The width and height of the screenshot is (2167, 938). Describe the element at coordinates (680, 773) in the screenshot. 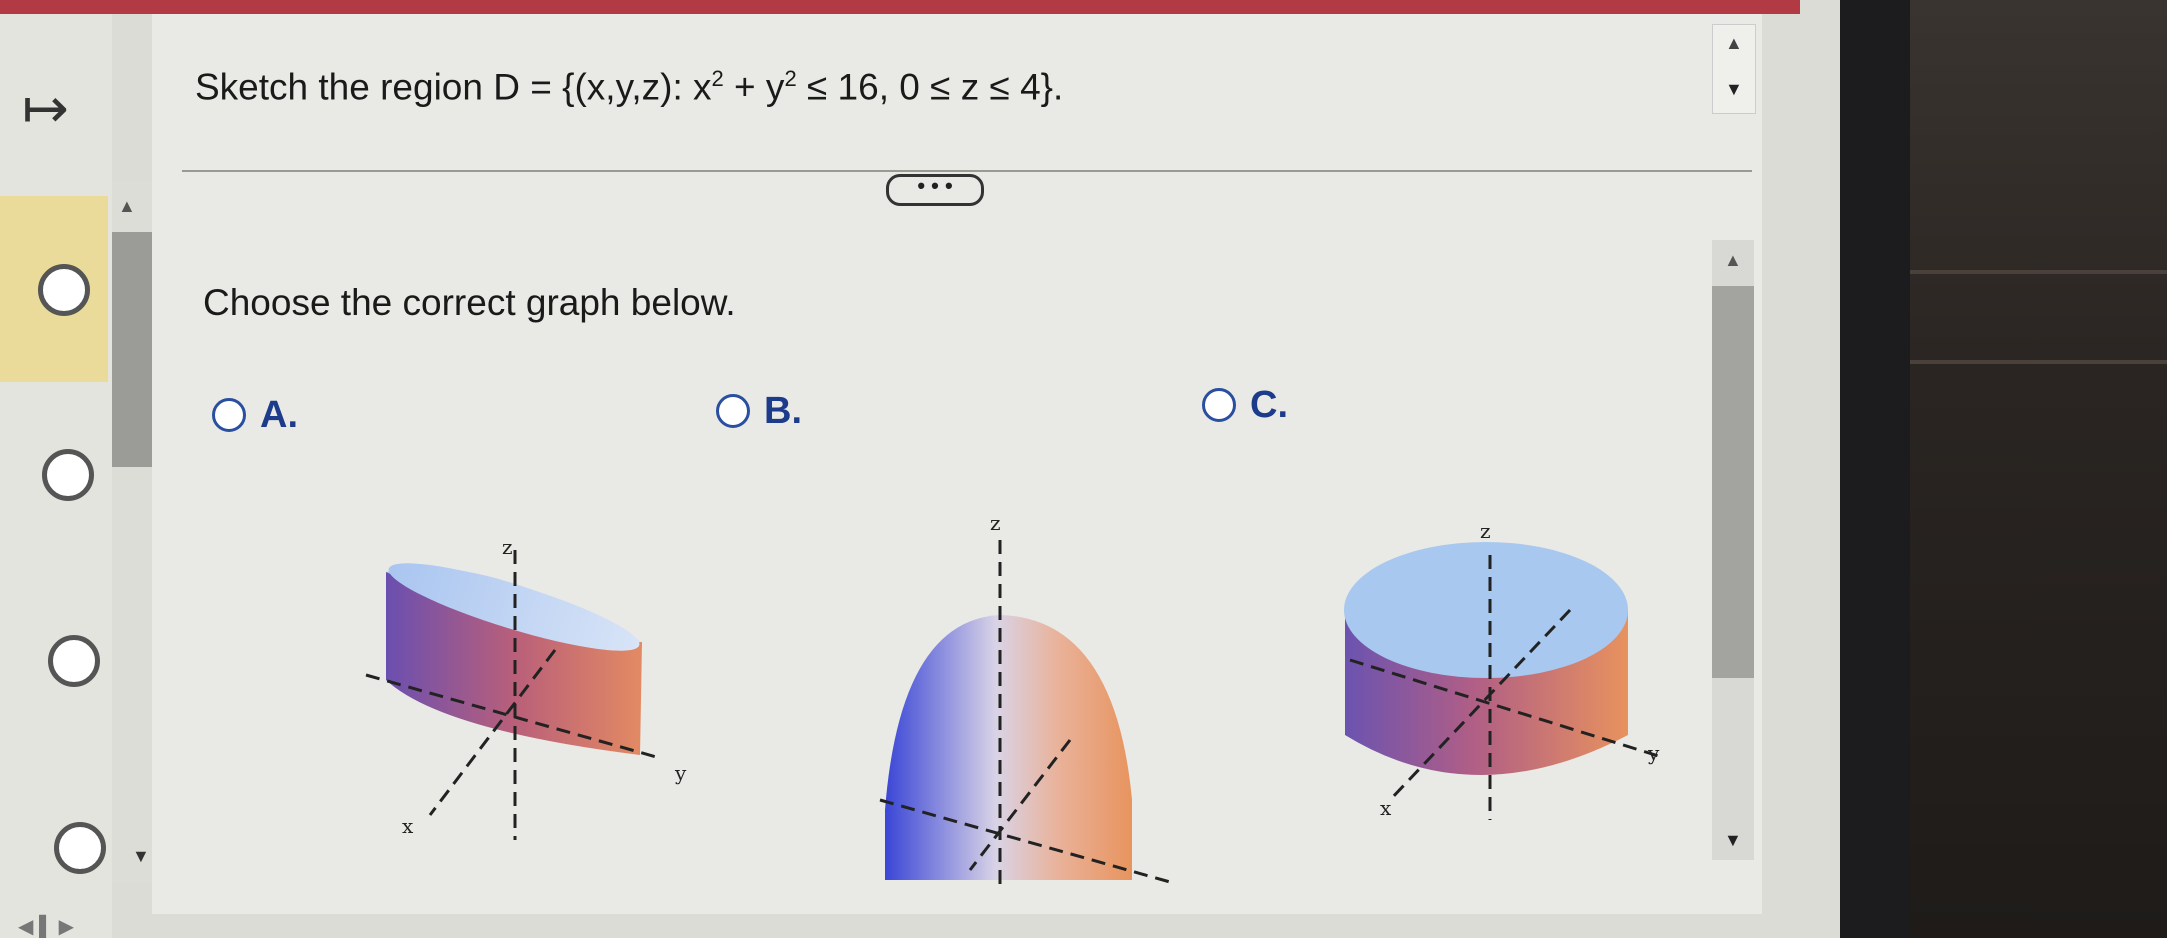

I see `graph-a-y-label: y` at that location.